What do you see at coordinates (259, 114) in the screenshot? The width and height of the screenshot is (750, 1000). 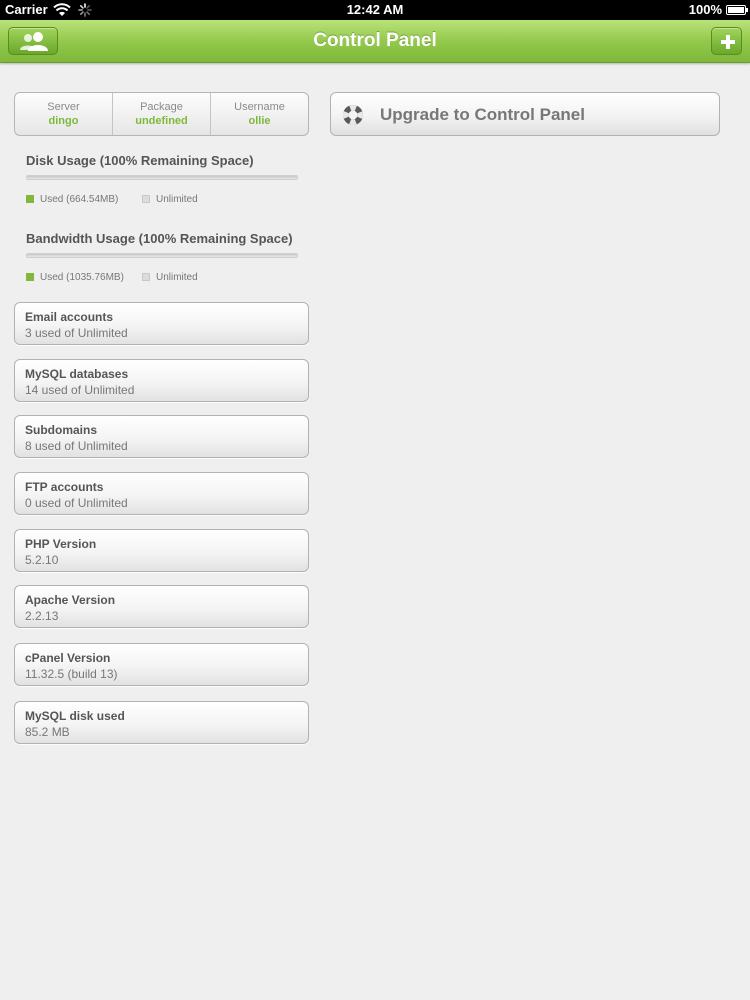 I see `username-stat: Username ollie` at bounding box center [259, 114].